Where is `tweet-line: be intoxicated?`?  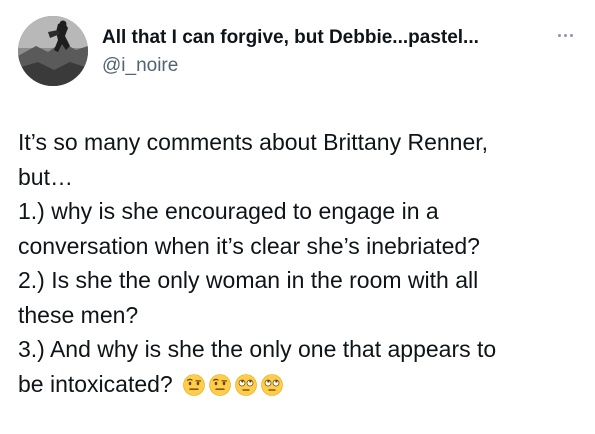
tweet-line: be intoxicated? is located at coordinates (95, 383).